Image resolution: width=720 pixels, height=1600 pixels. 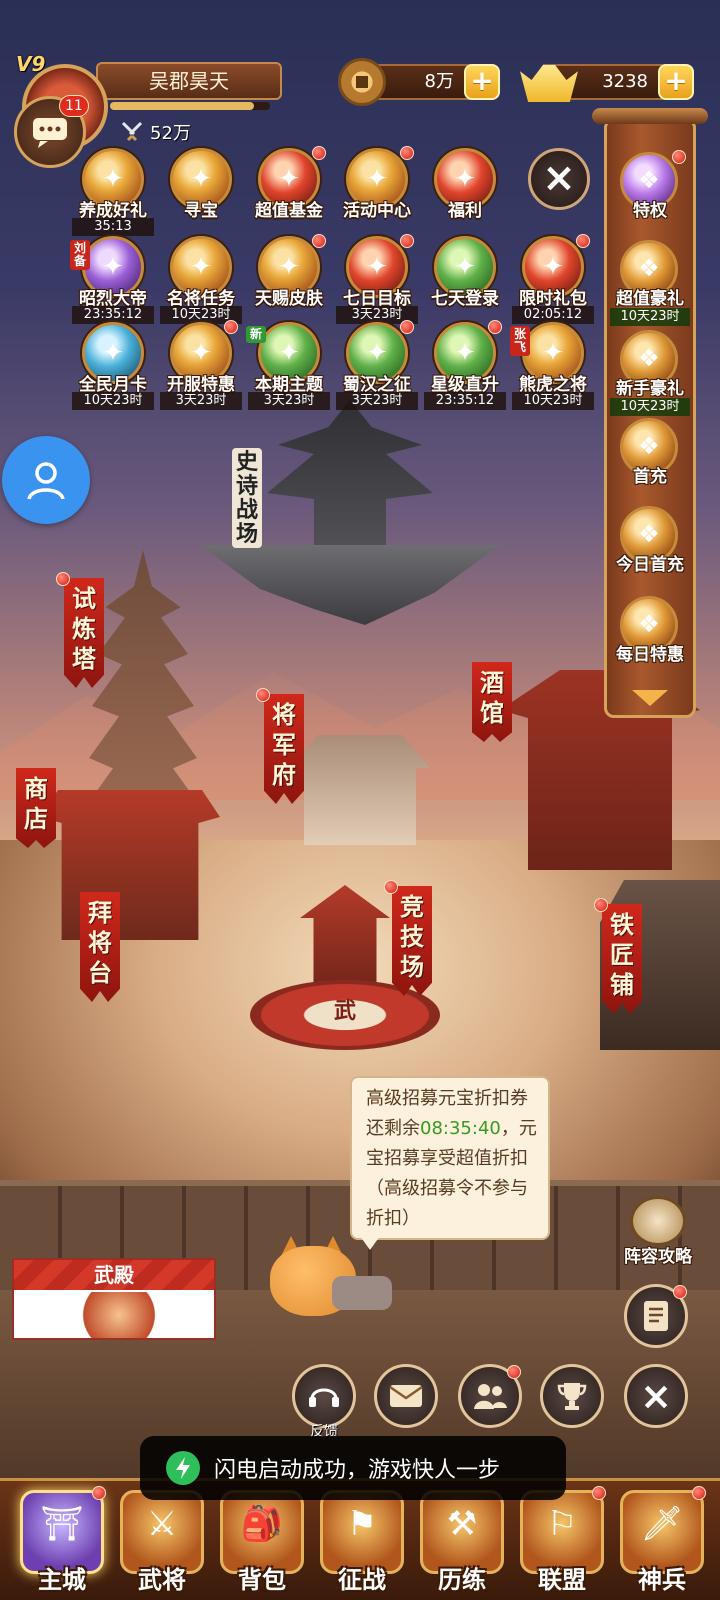 I want to click on tooltip-line: 折扣）, so click(x=393, y=1218).